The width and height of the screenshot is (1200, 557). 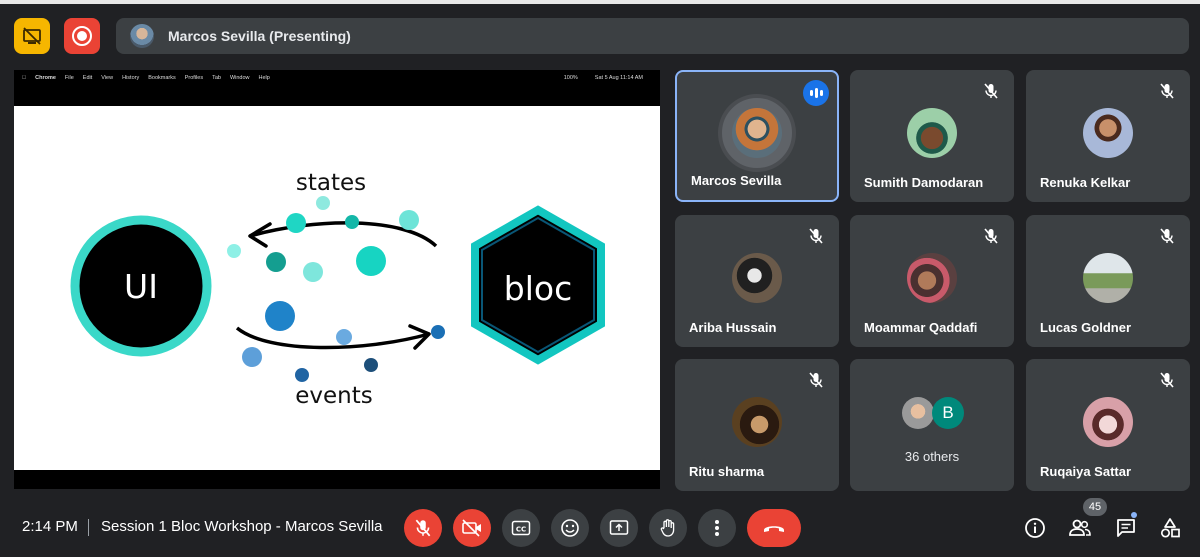 I want to click on present-off-icon, so click(x=32, y=36).